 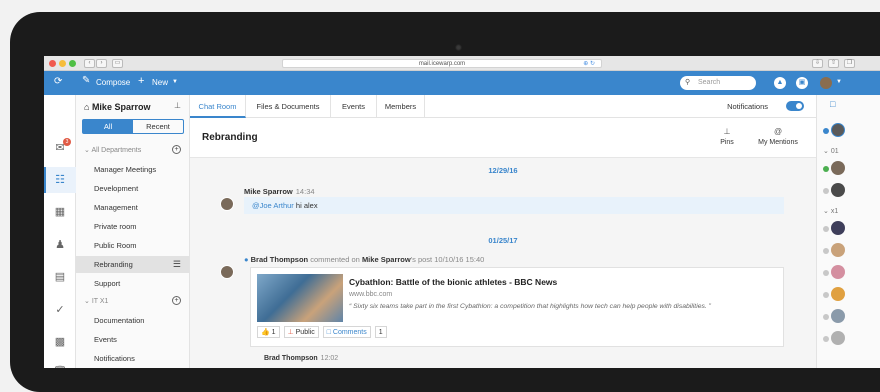 What do you see at coordinates (839, 82) in the screenshot?
I see `account-chevron-icon: ▼` at bounding box center [839, 82].